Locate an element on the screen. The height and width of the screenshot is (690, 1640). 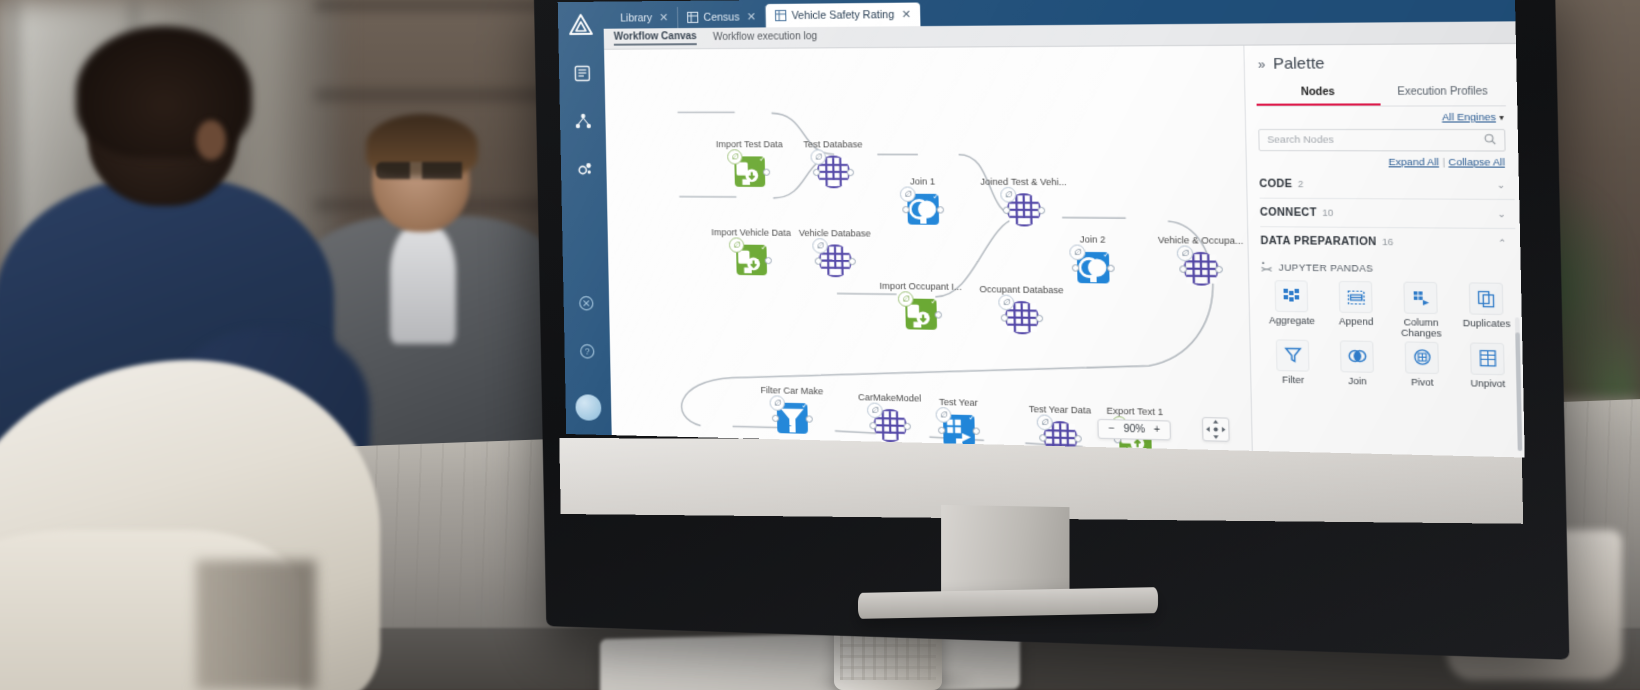
tab-vehicle-safety-rating: Vehicle Safety Rating ✕ is located at coordinates (843, 15).